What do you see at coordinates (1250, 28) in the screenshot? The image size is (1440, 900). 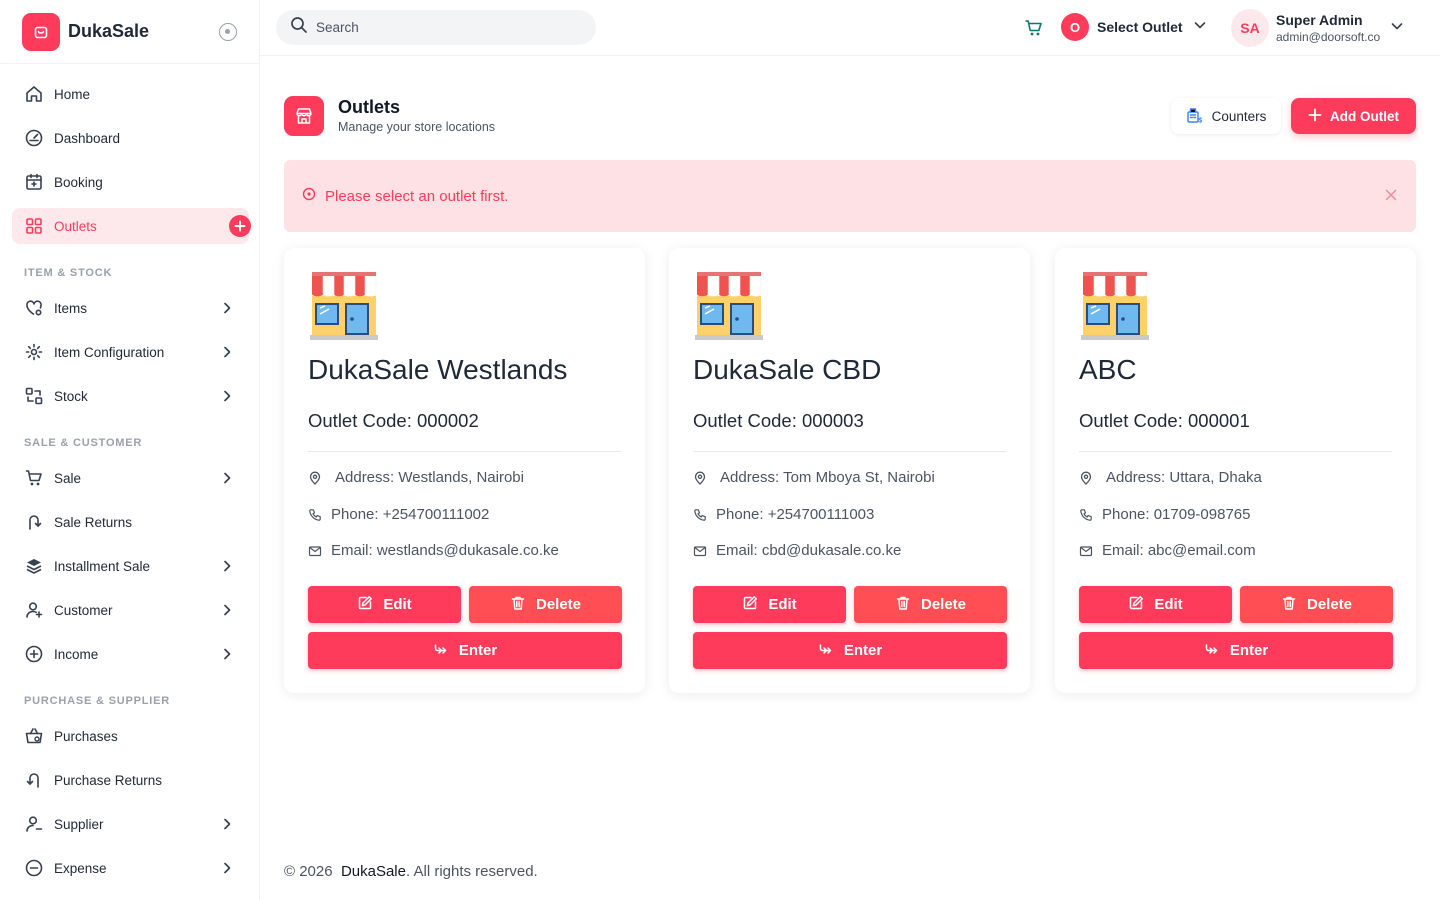 I see `avatar: SA` at bounding box center [1250, 28].